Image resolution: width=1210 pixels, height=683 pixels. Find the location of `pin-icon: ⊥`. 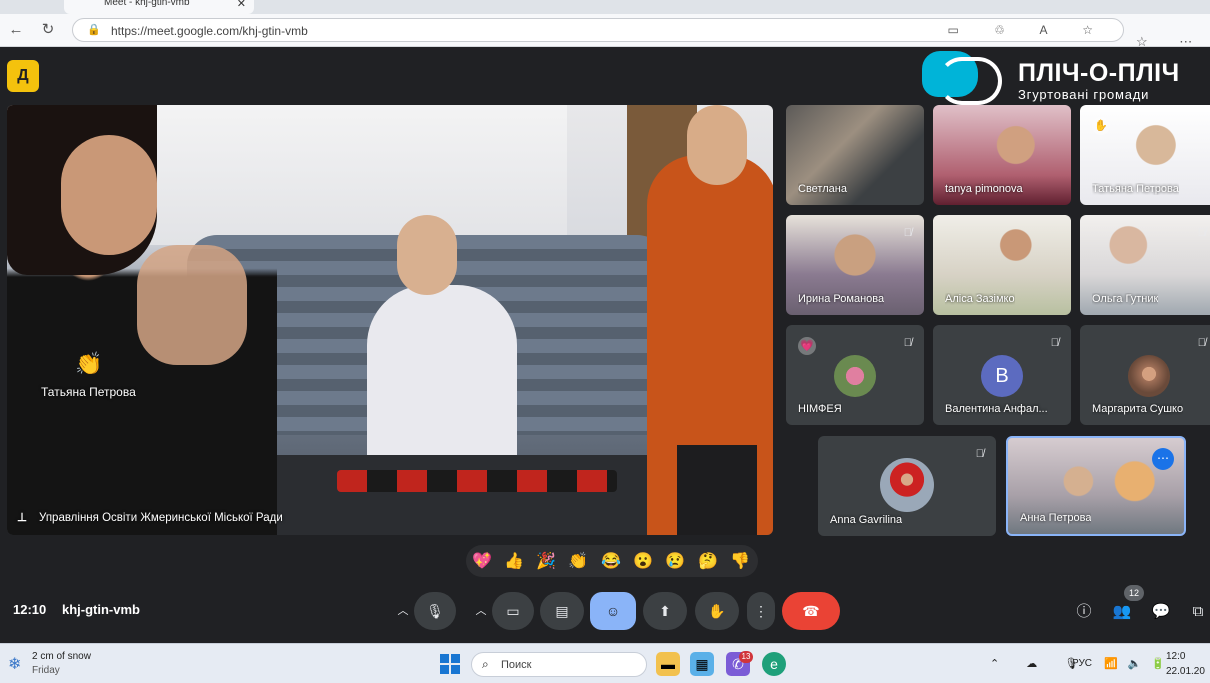

pin-icon: ⊥ is located at coordinates (22, 518).